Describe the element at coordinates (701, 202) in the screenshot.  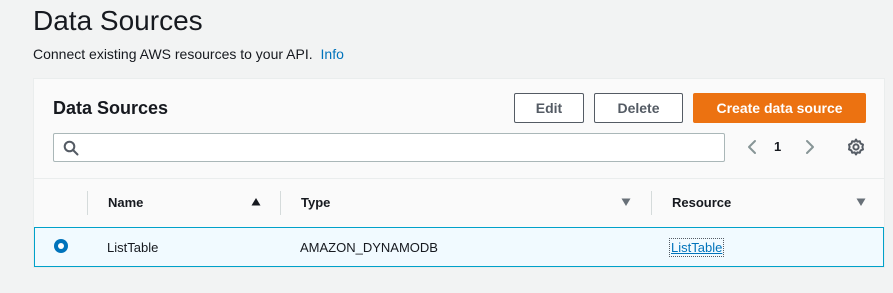
I see `column-header-resource: Resource` at that location.